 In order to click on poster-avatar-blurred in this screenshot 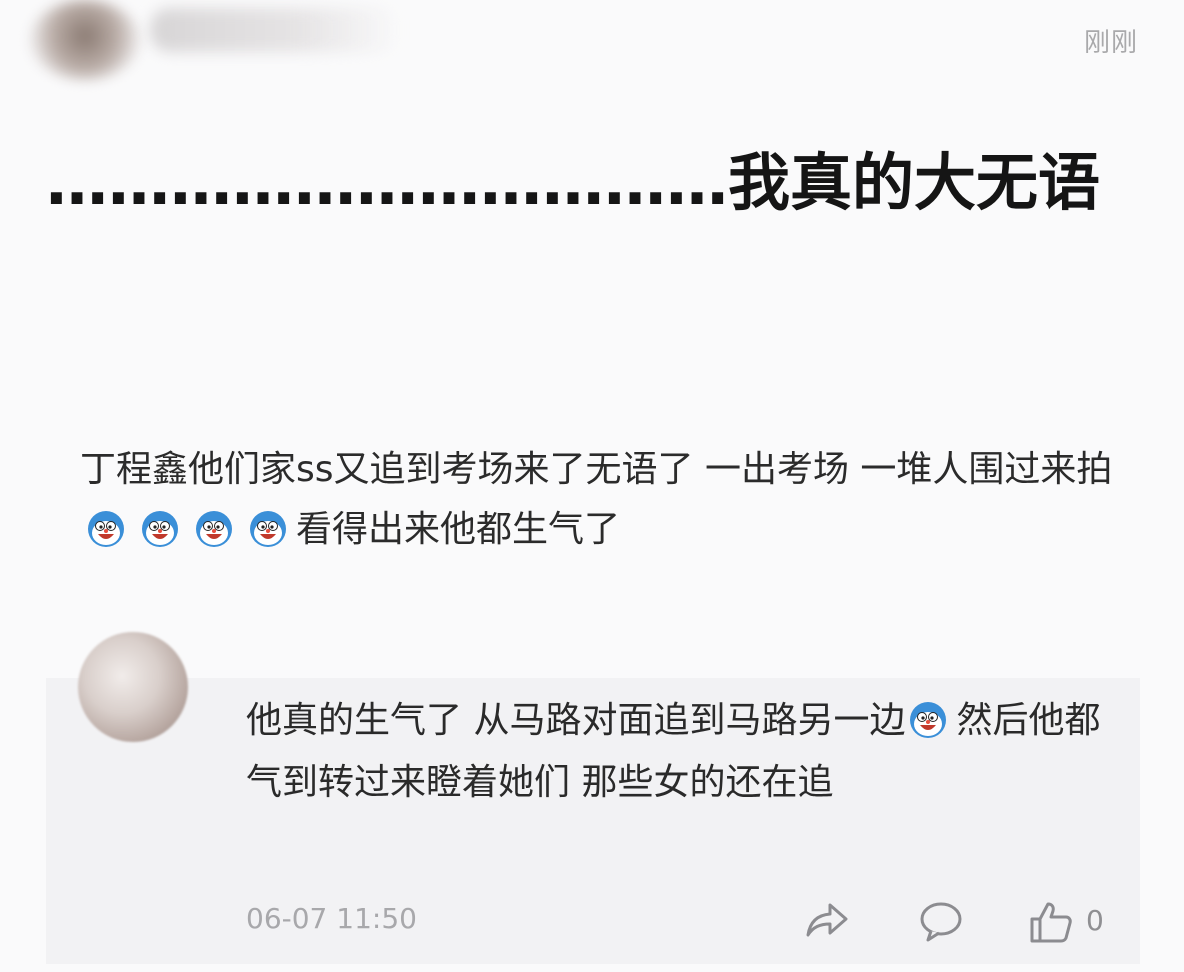, I will do `click(85, 40)`.